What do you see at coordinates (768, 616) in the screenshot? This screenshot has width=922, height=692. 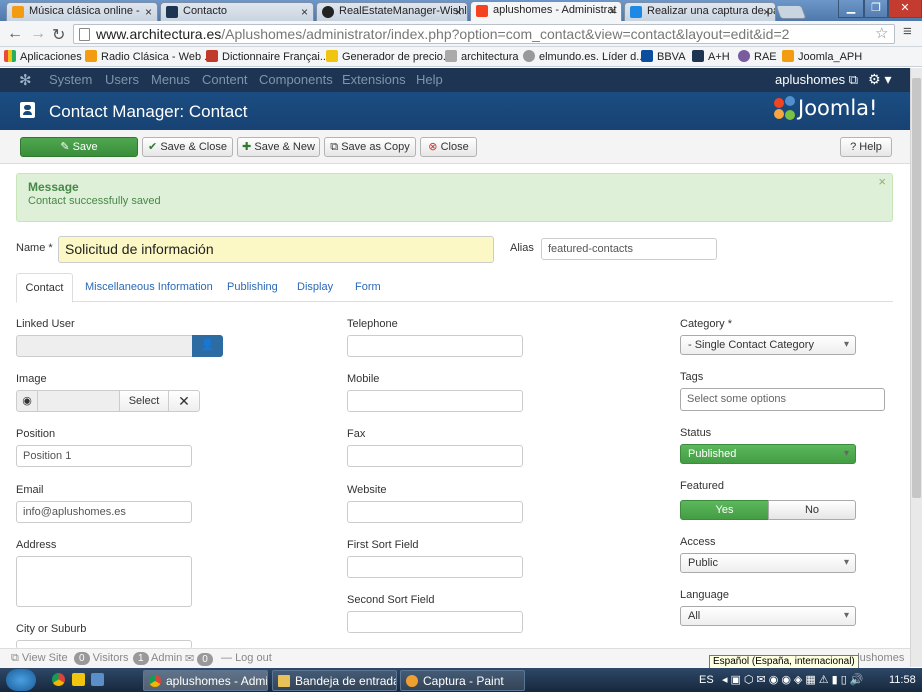 I see `language-select: All` at bounding box center [768, 616].